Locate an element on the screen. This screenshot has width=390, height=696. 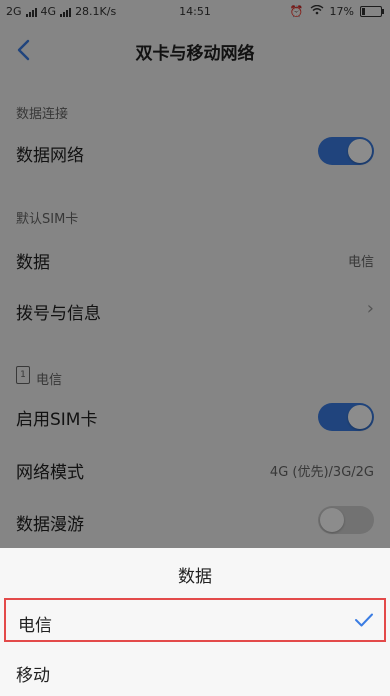
checkmark-icon is located at coordinates (364, 620).